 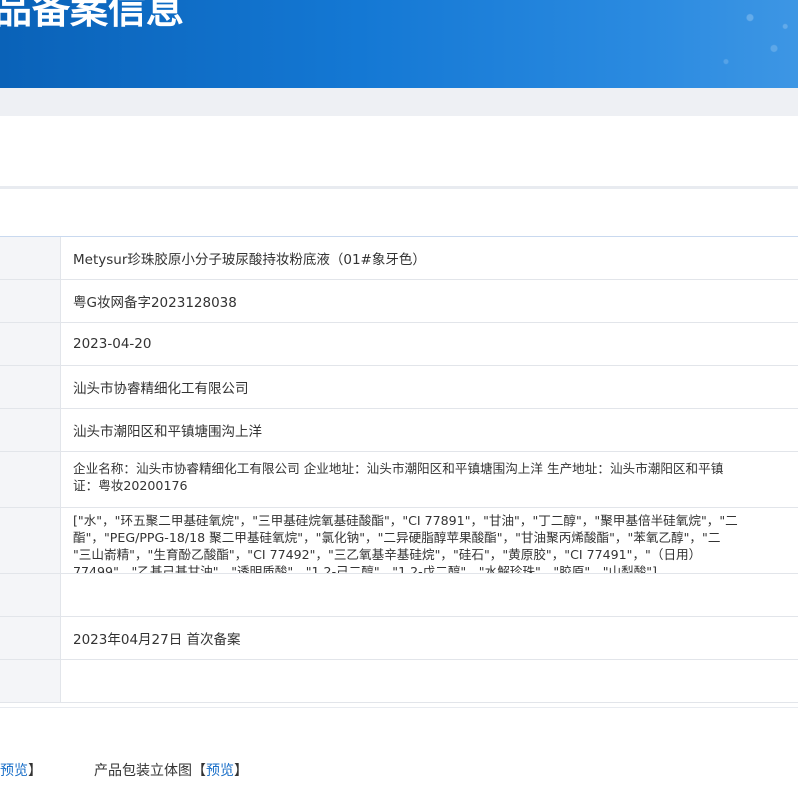 What do you see at coordinates (155, 303) in the screenshot?
I see `record-number-value: 粤G妆网备字2023128038` at bounding box center [155, 303].